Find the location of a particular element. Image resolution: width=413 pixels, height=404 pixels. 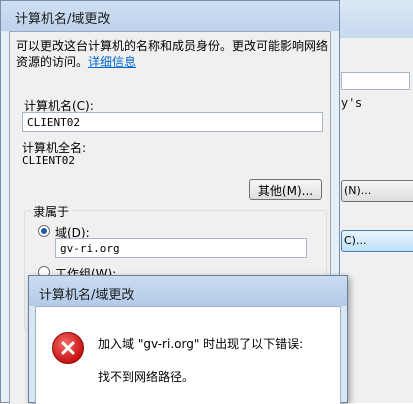

full-name-value: CLIENT02 is located at coordinates (48, 160).